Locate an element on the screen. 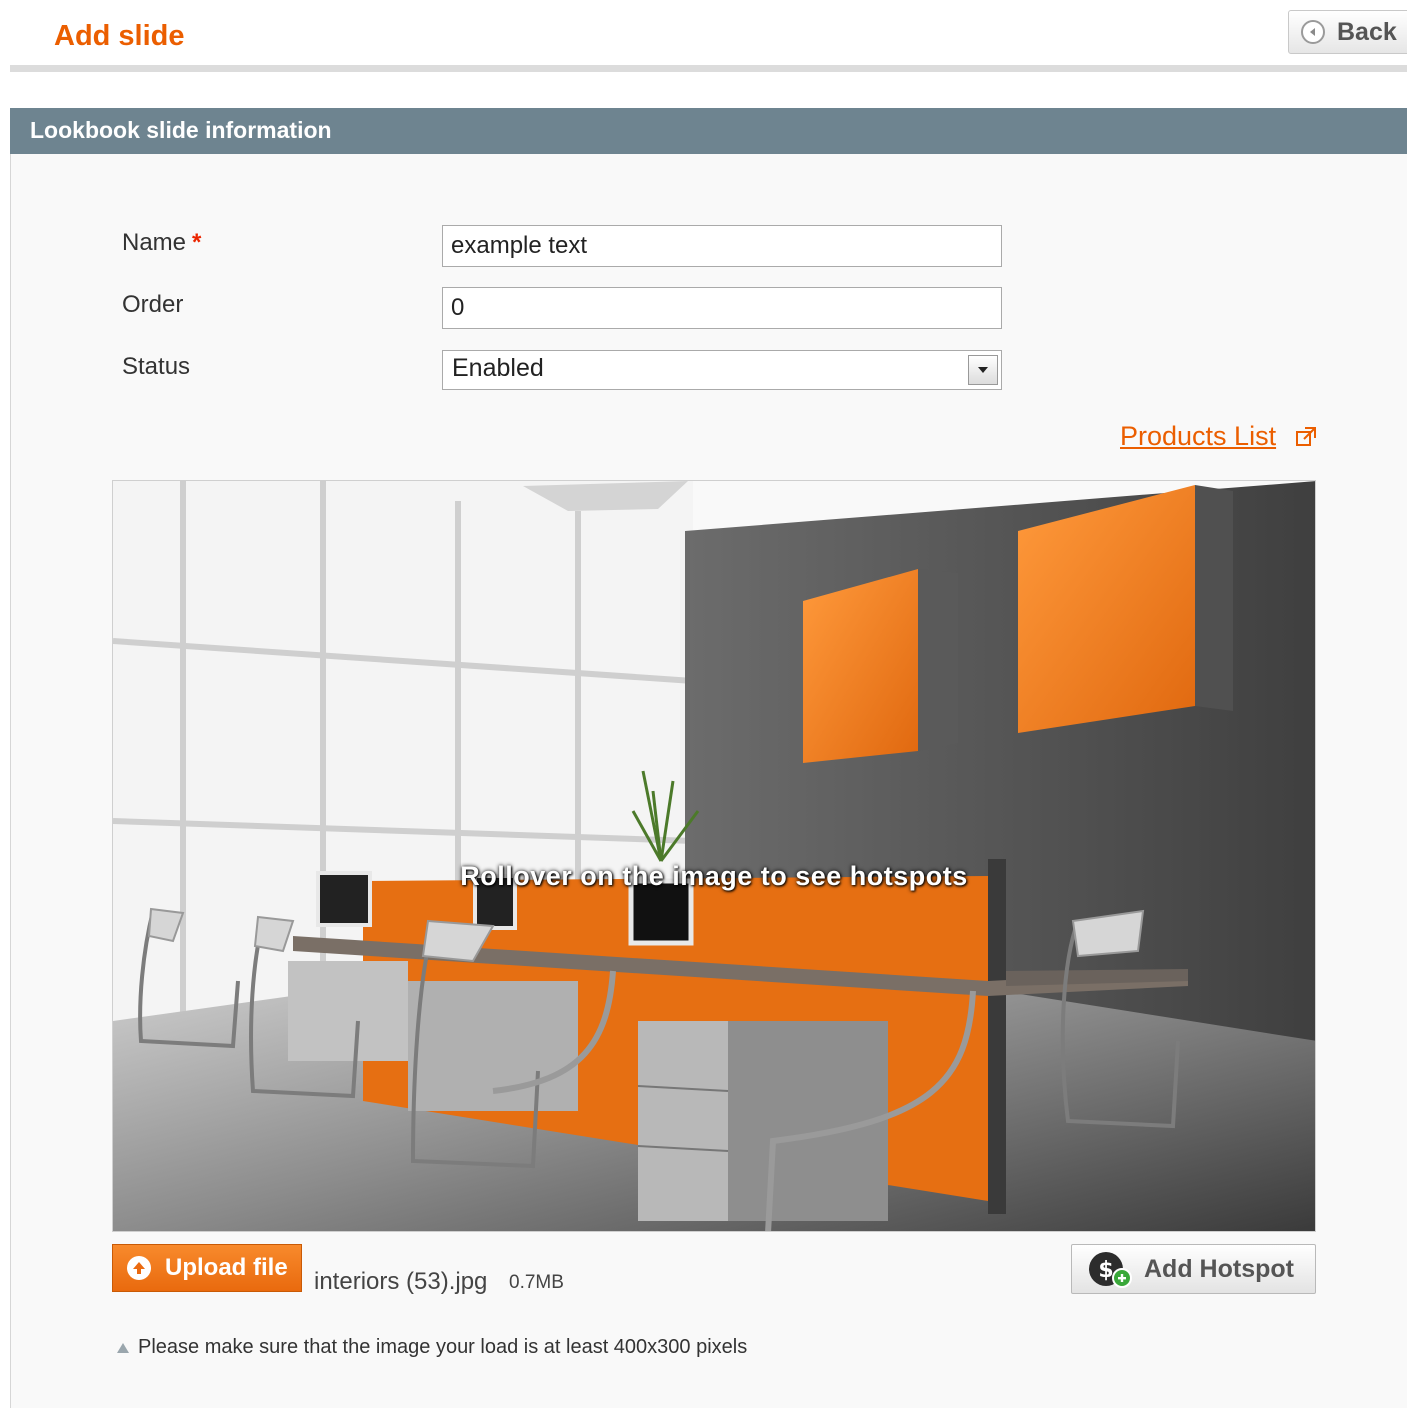 This screenshot has height=1408, width=1407. required-marker: * is located at coordinates (197, 242).